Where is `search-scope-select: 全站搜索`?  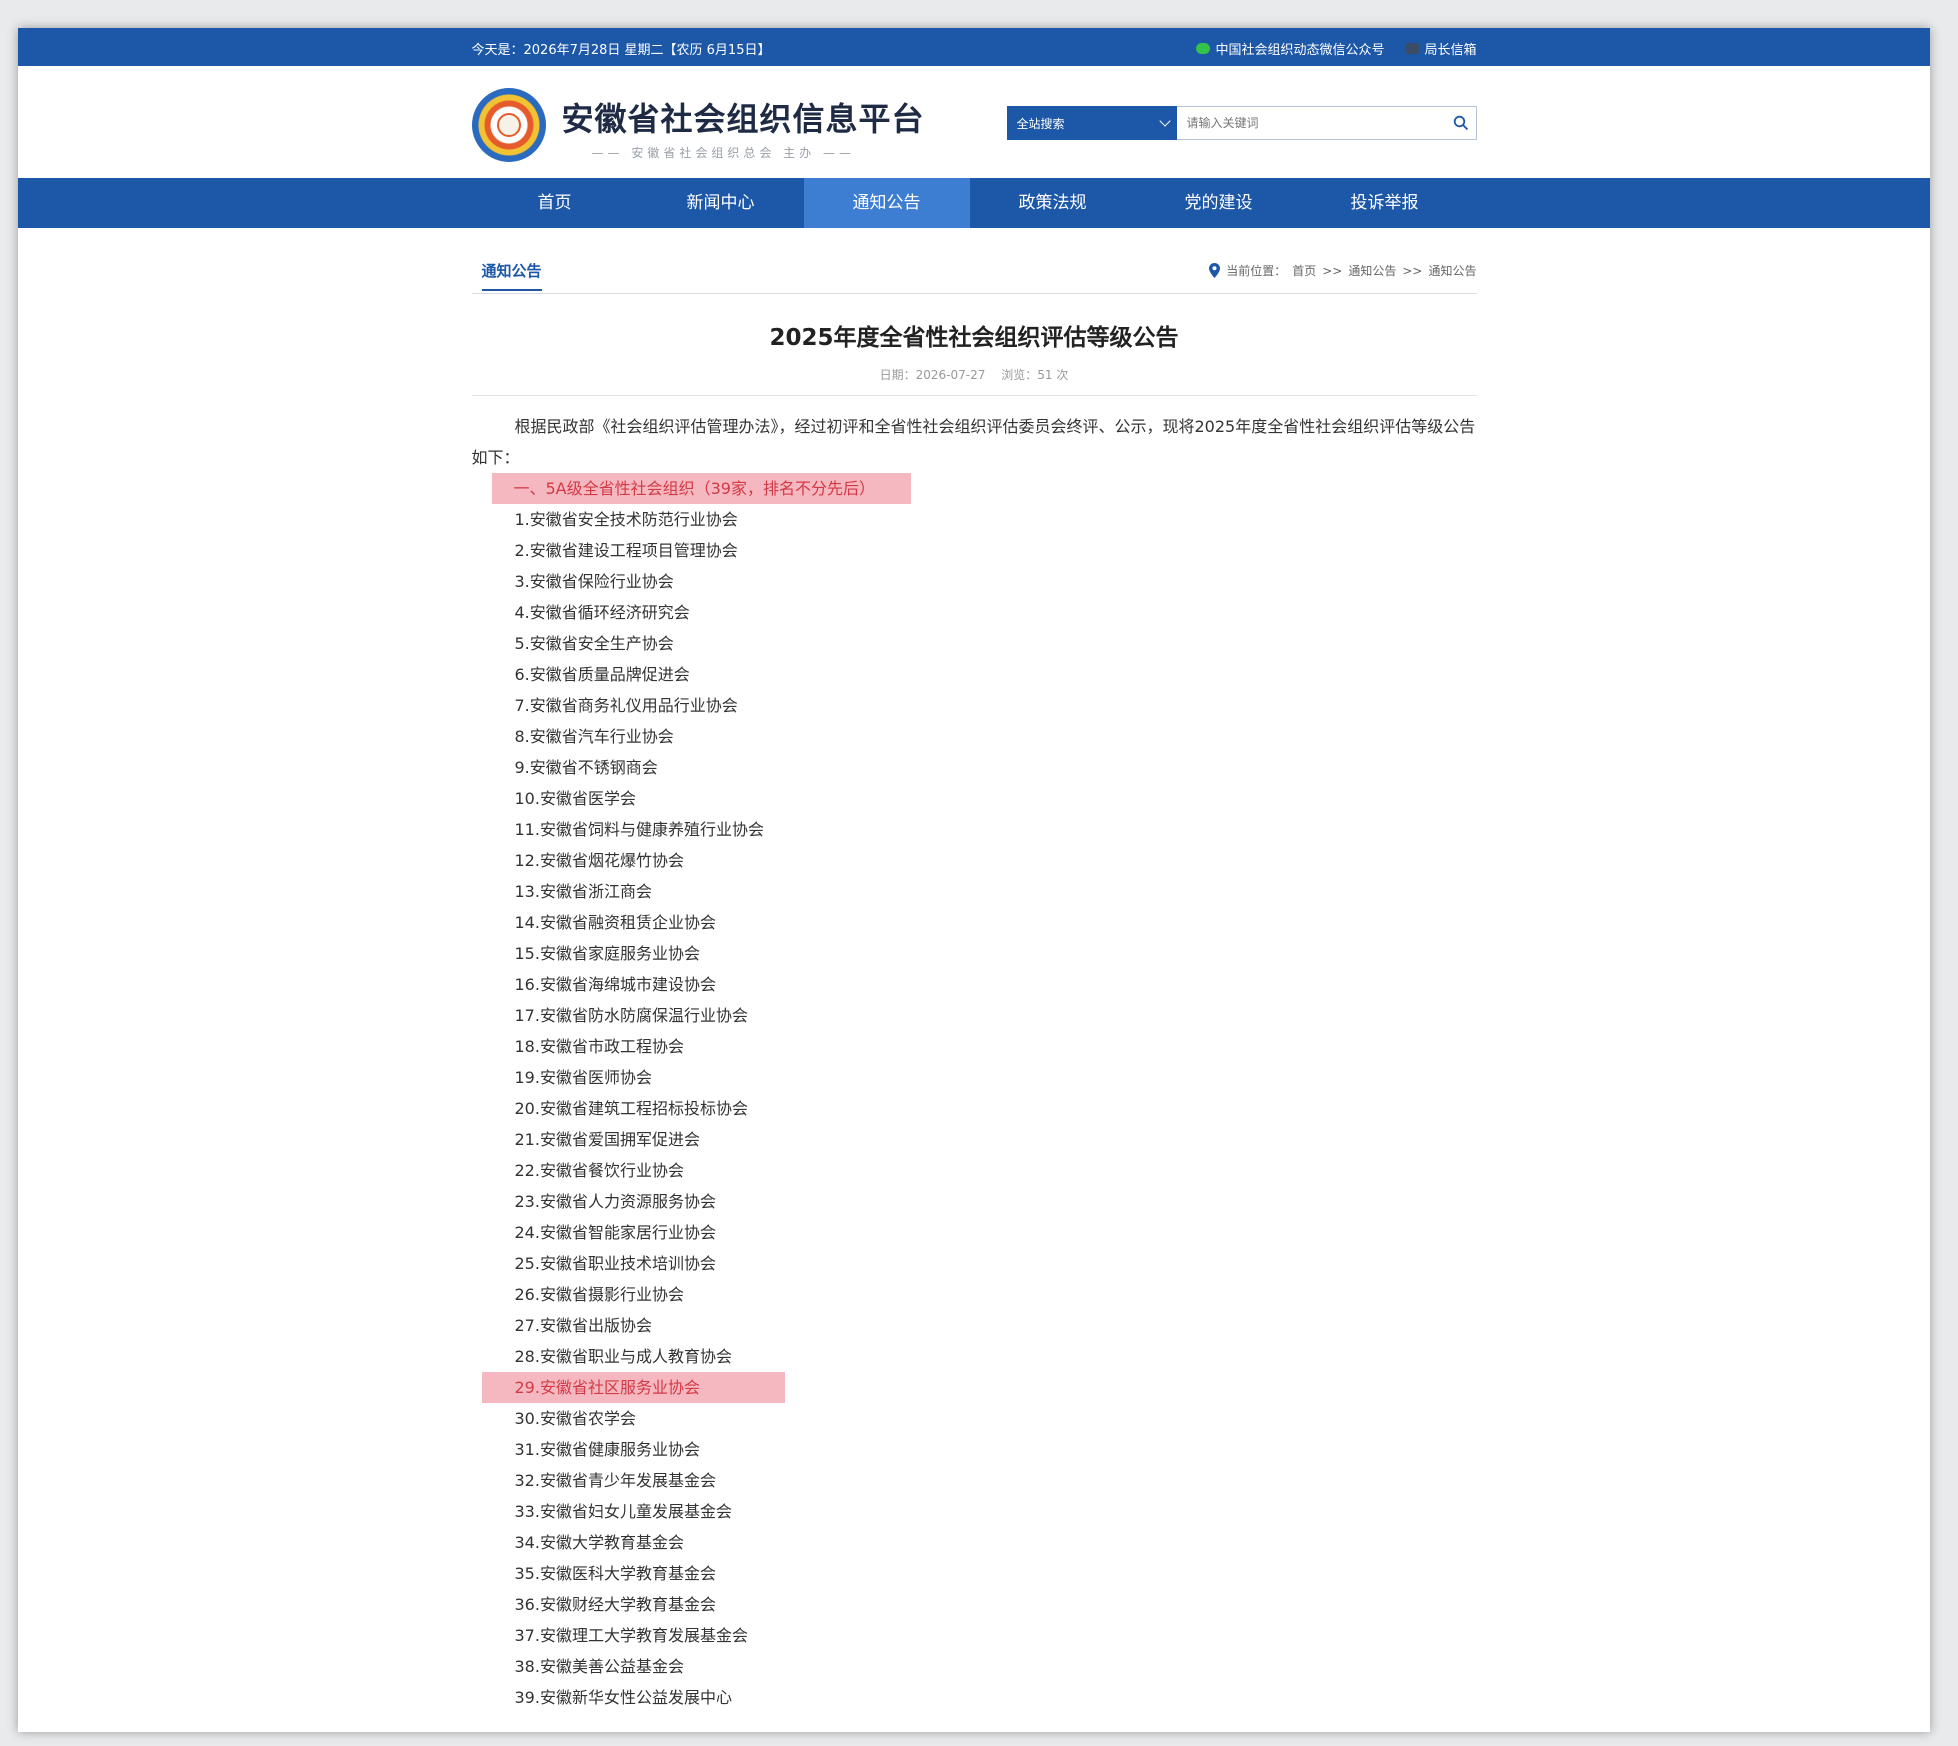 search-scope-select: 全站搜索 is located at coordinates (1091, 123).